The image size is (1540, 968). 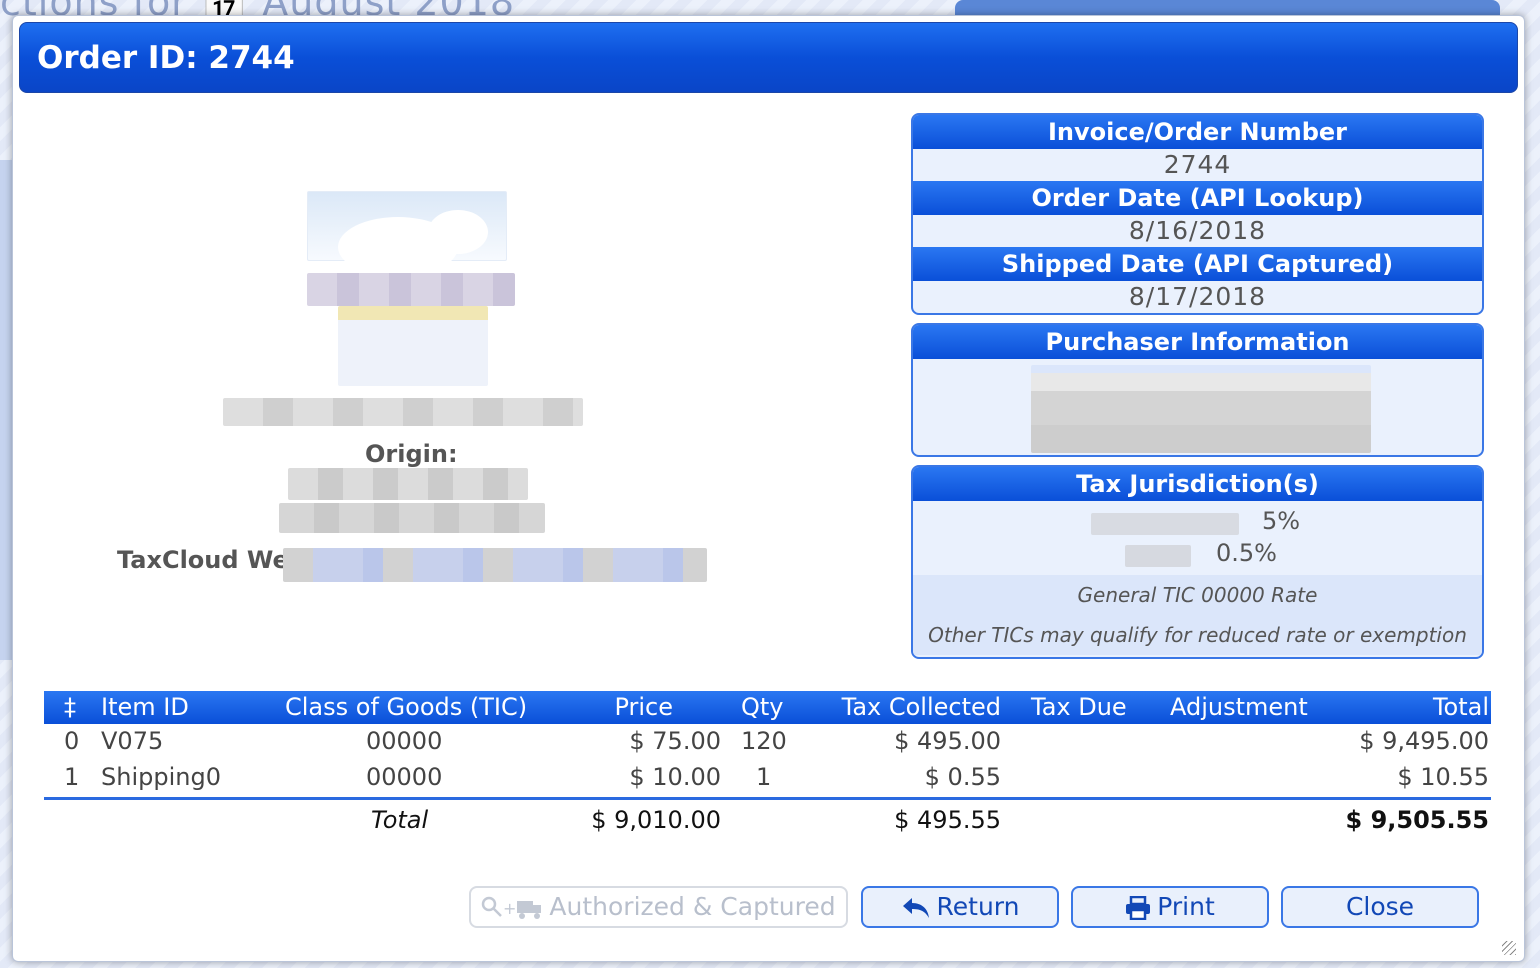 What do you see at coordinates (1197, 264) in the screenshot?
I see `shipped-date-header: Shipped Date (API Captured)` at bounding box center [1197, 264].